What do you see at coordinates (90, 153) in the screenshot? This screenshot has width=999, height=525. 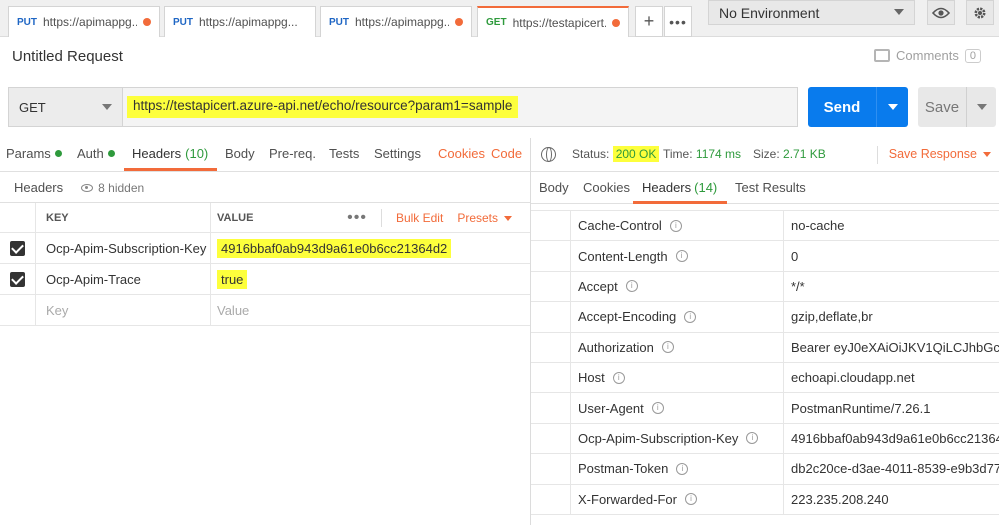 I see `tab-auth-label: Auth` at bounding box center [90, 153].